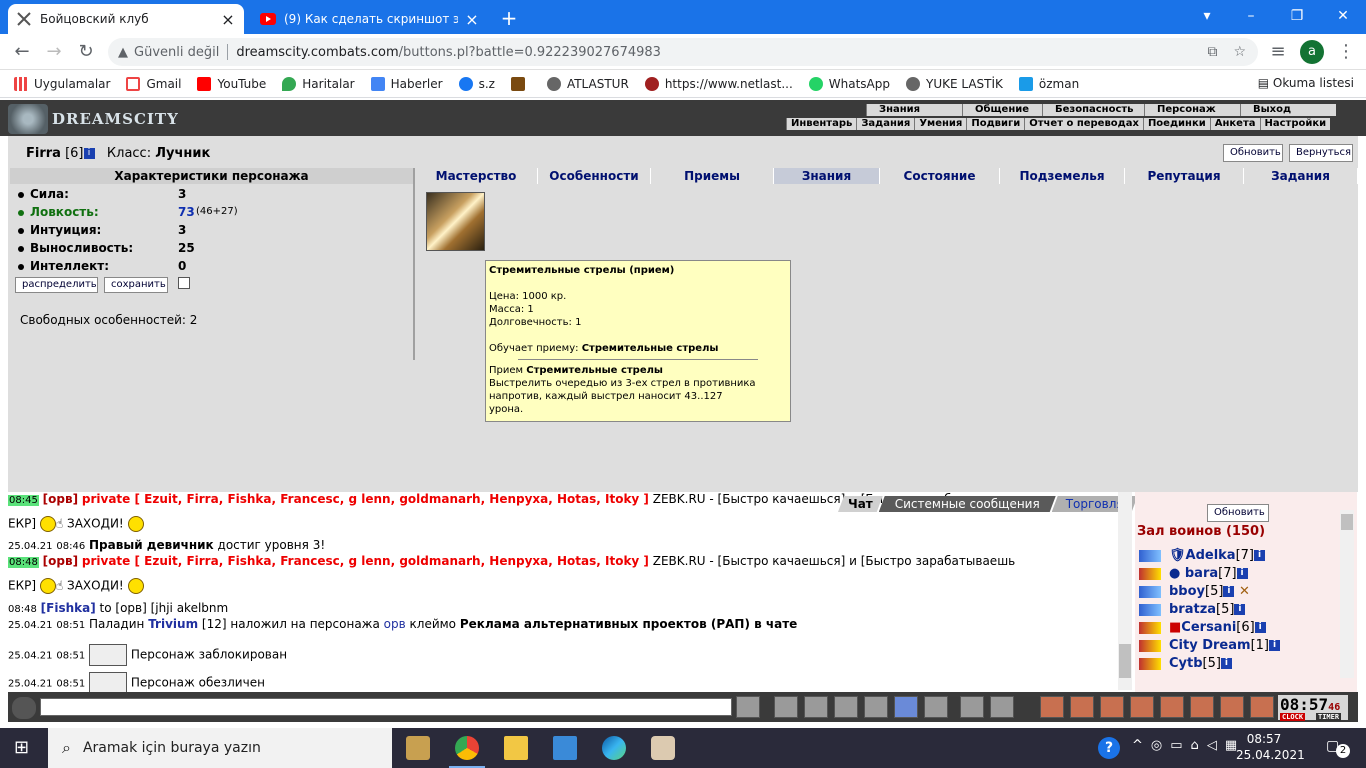  What do you see at coordinates (1295, 124) in the screenshot?
I see `menu-settings: Настройки` at bounding box center [1295, 124].